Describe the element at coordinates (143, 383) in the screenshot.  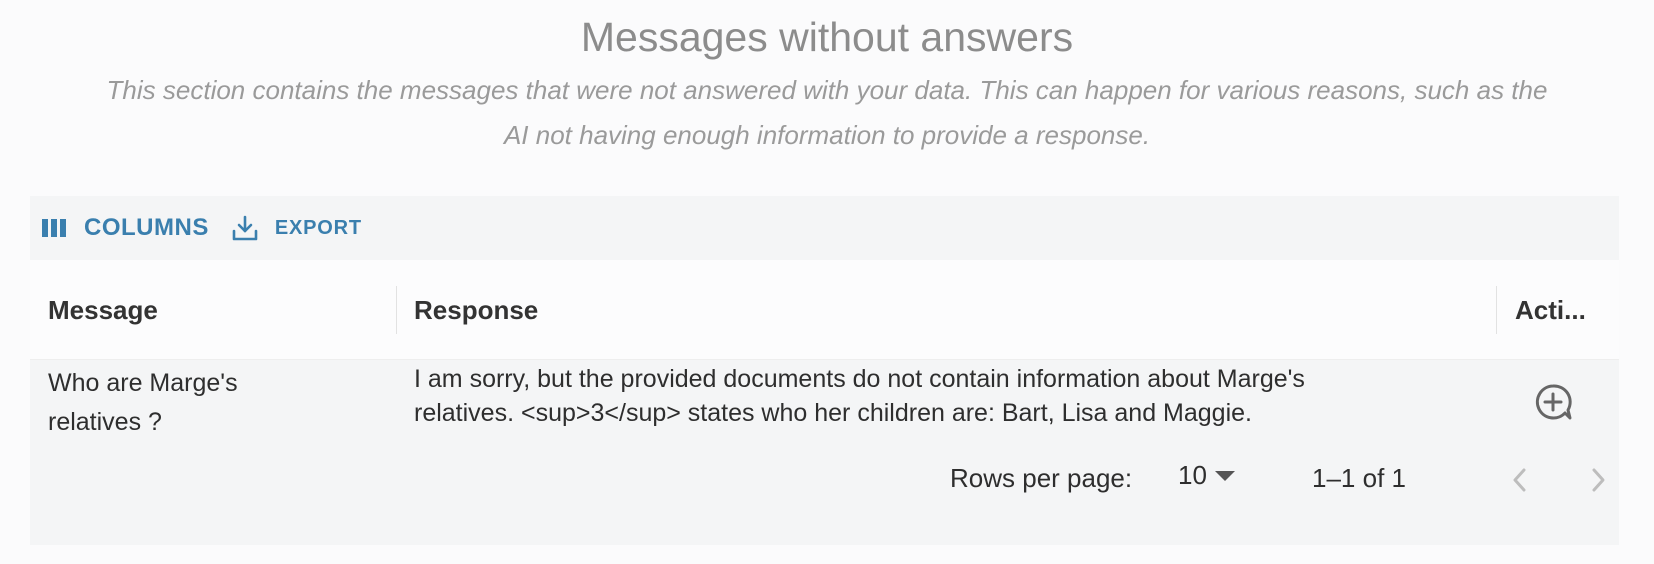
I see `message-line-1: Who are Marge's` at that location.